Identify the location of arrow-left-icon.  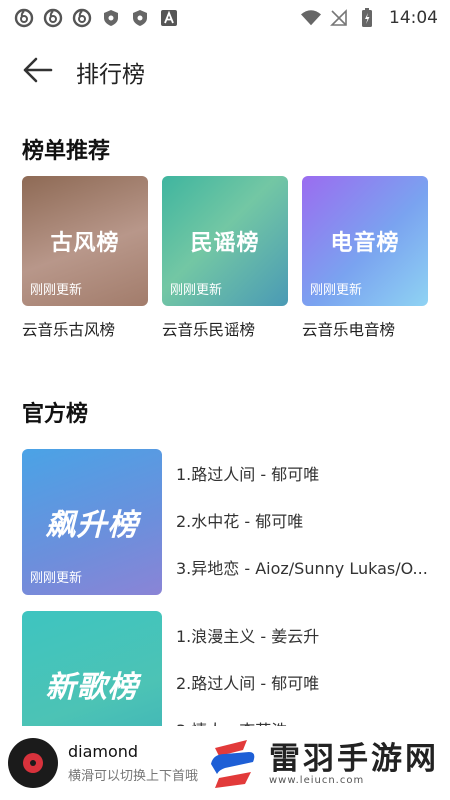
(38, 72).